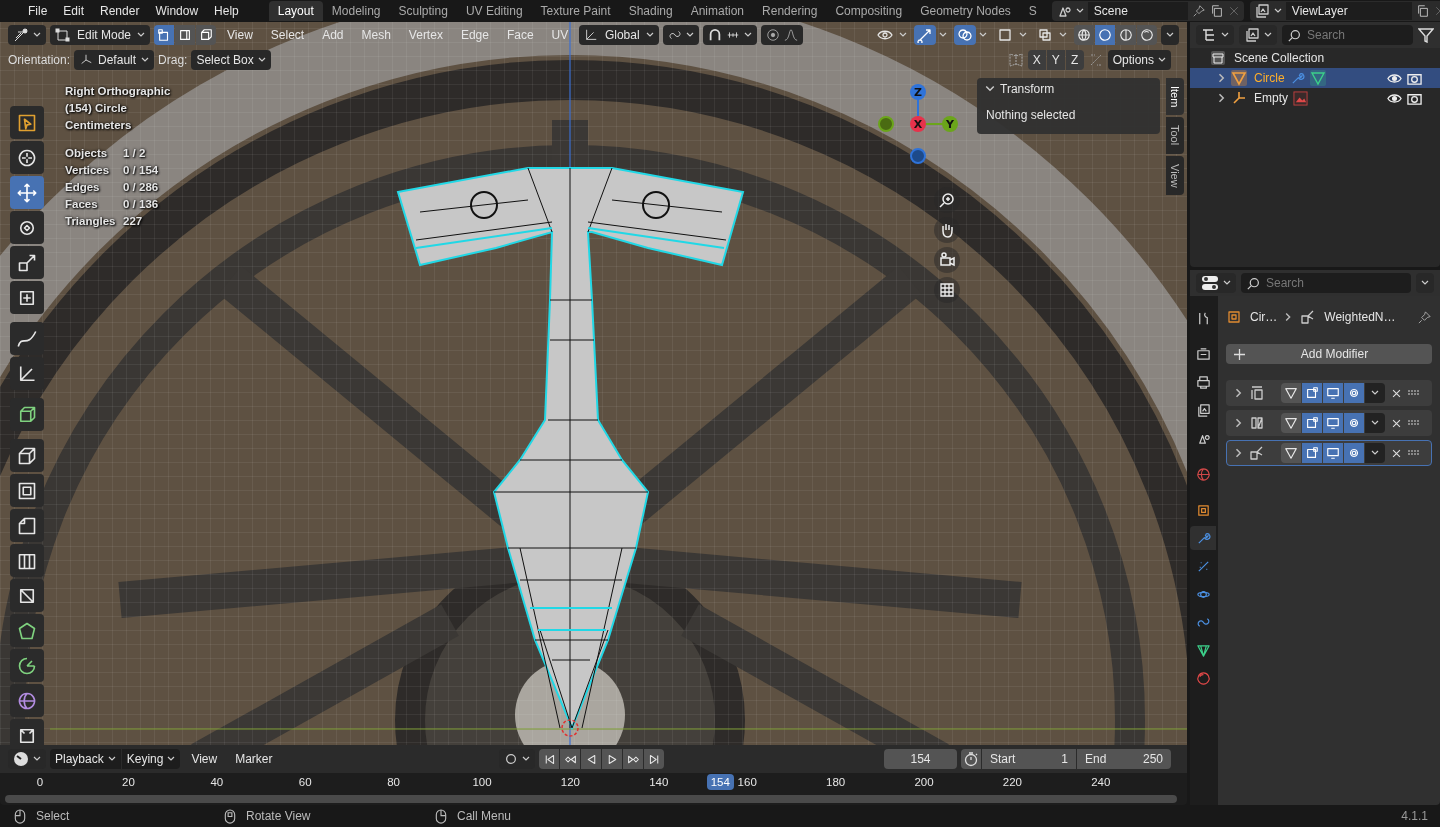 The width and height of the screenshot is (1440, 827). I want to click on workspace-tab: Sculpting, so click(423, 11).